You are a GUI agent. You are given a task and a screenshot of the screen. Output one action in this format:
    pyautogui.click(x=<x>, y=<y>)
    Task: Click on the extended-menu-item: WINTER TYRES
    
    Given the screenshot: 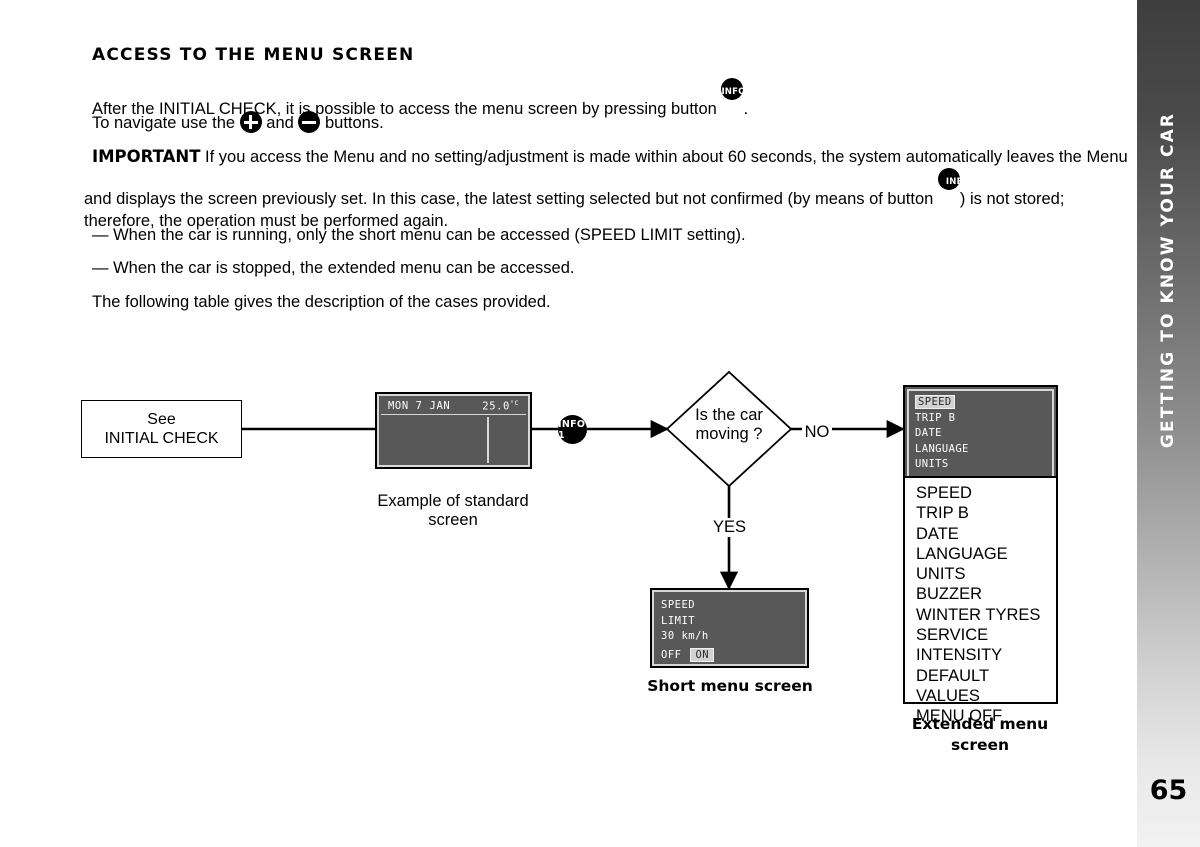 What is the action you would take?
    pyautogui.click(x=986, y=615)
    